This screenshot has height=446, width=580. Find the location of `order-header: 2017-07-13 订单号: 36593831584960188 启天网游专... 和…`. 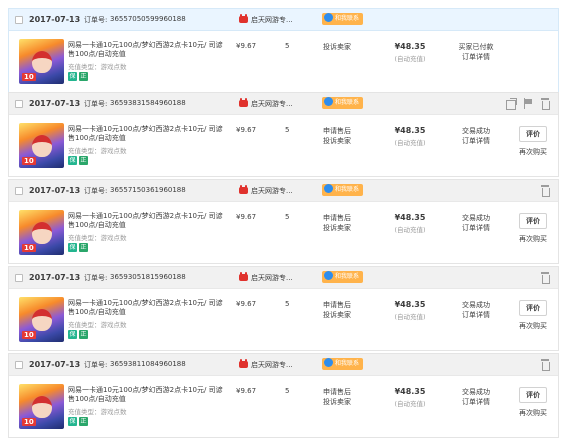

order-header: 2017-07-13 订单号: 36593831584960188 启天网游专... 和… is located at coordinates (283, 104).